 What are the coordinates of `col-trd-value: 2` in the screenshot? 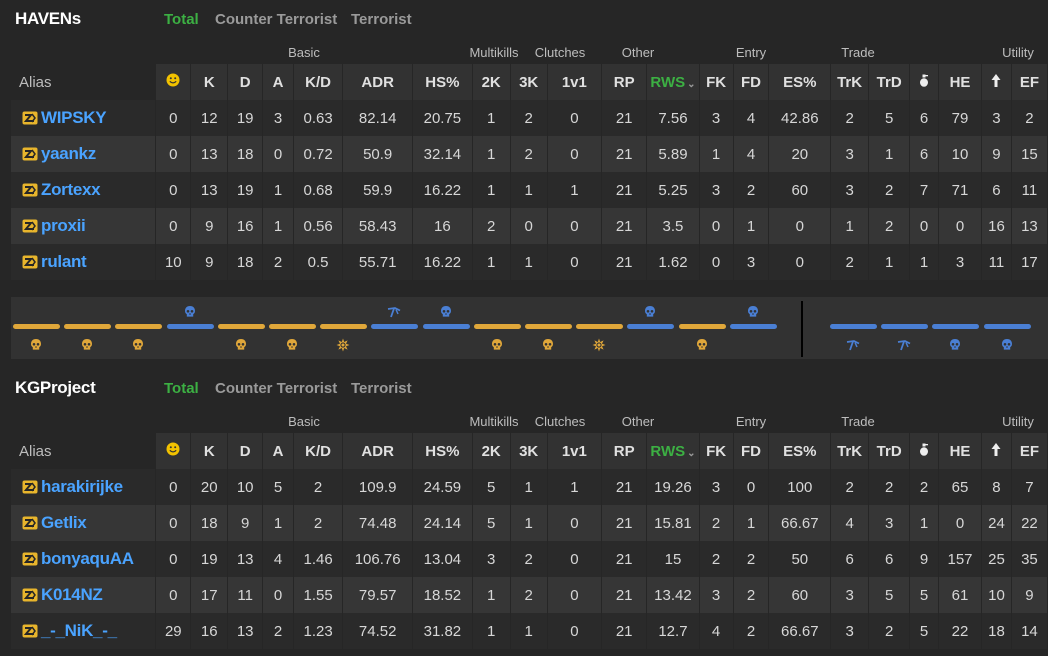 It's located at (889, 226).